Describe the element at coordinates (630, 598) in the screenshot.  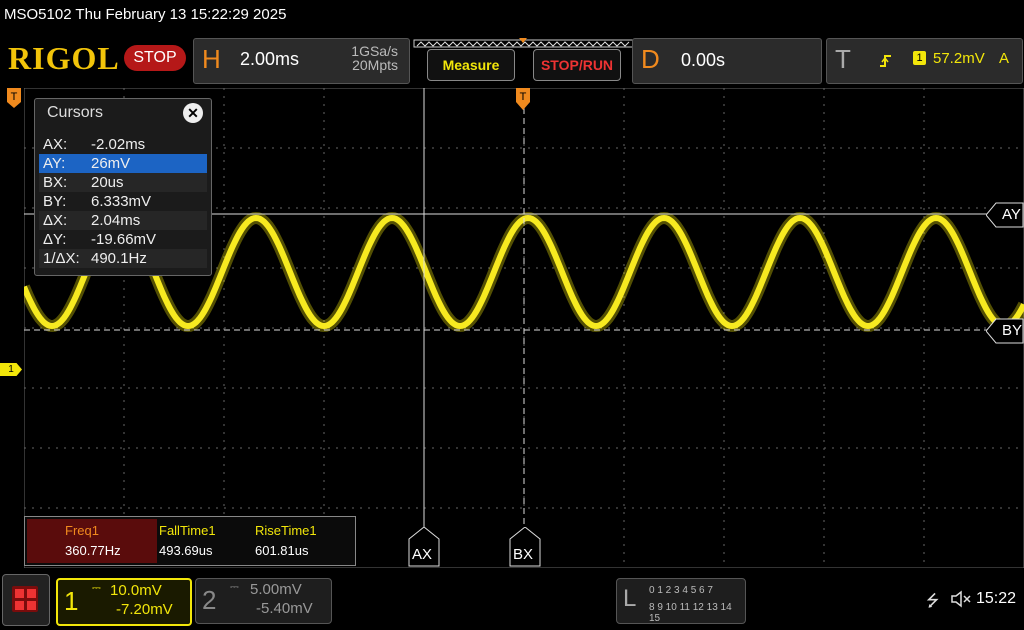
I see `logic-letter: L` at that location.